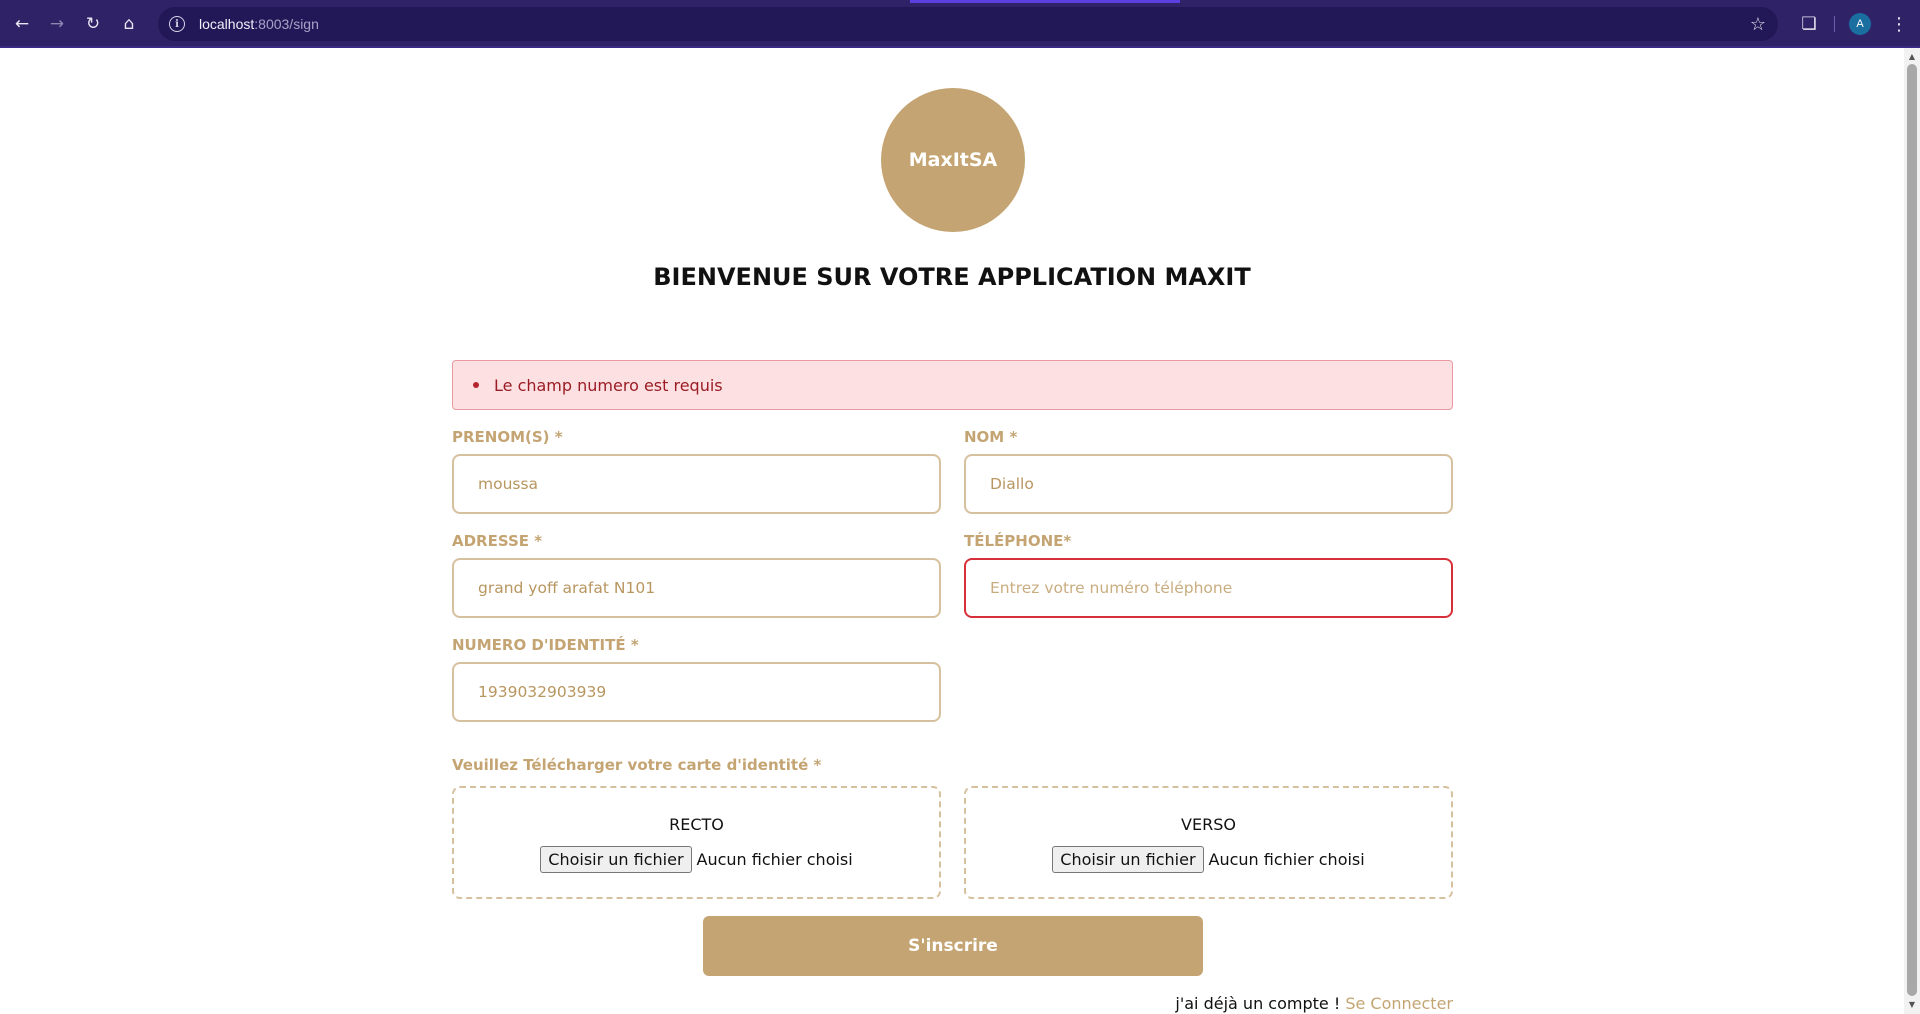 The image size is (1920, 1014). Describe the element at coordinates (508, 484) in the screenshot. I see `prenom-value: moussa` at that location.